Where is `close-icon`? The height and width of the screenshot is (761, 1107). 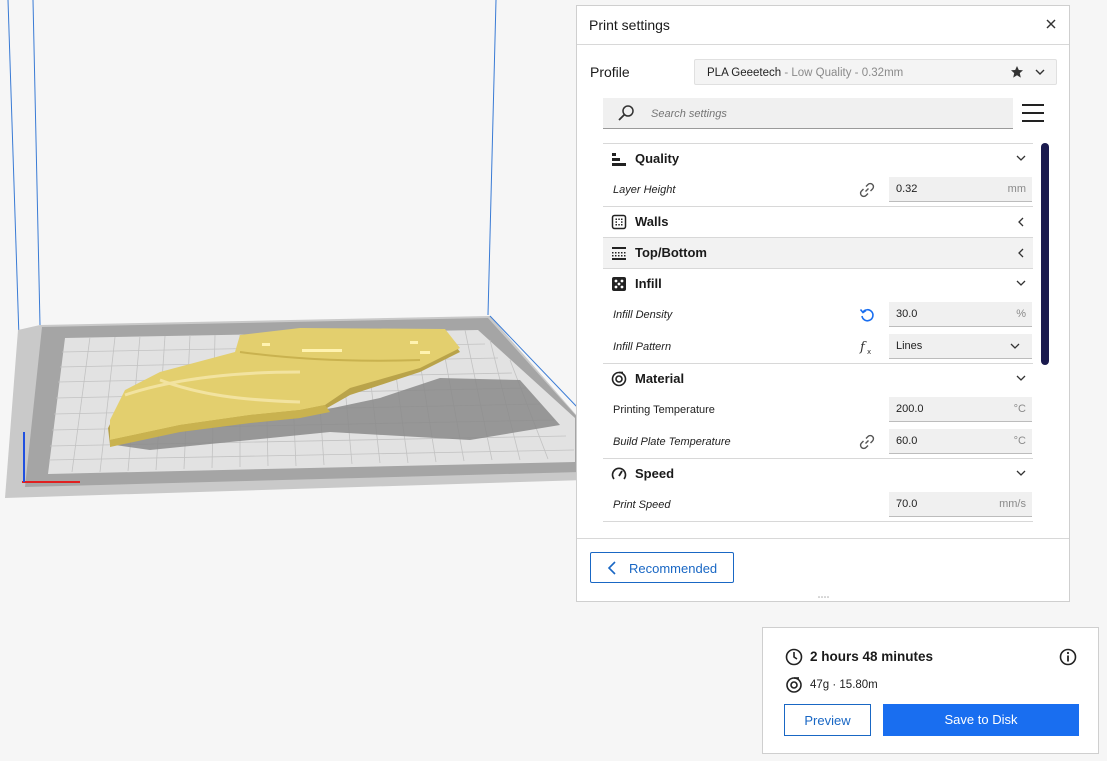
close-icon is located at coordinates (1051, 24).